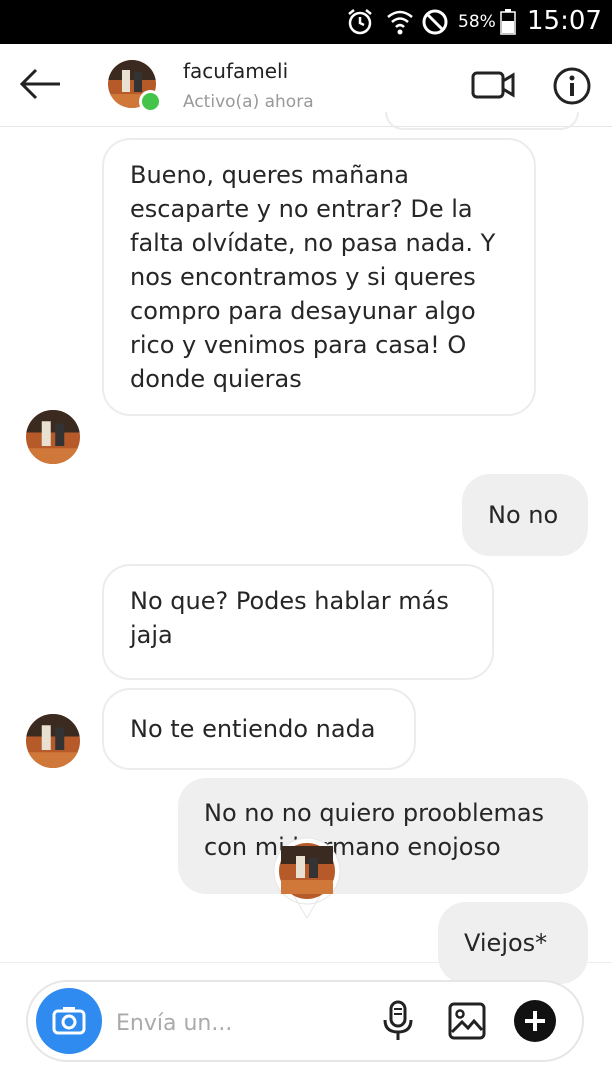  What do you see at coordinates (525, 515) in the screenshot?
I see `sent-message: No no` at bounding box center [525, 515].